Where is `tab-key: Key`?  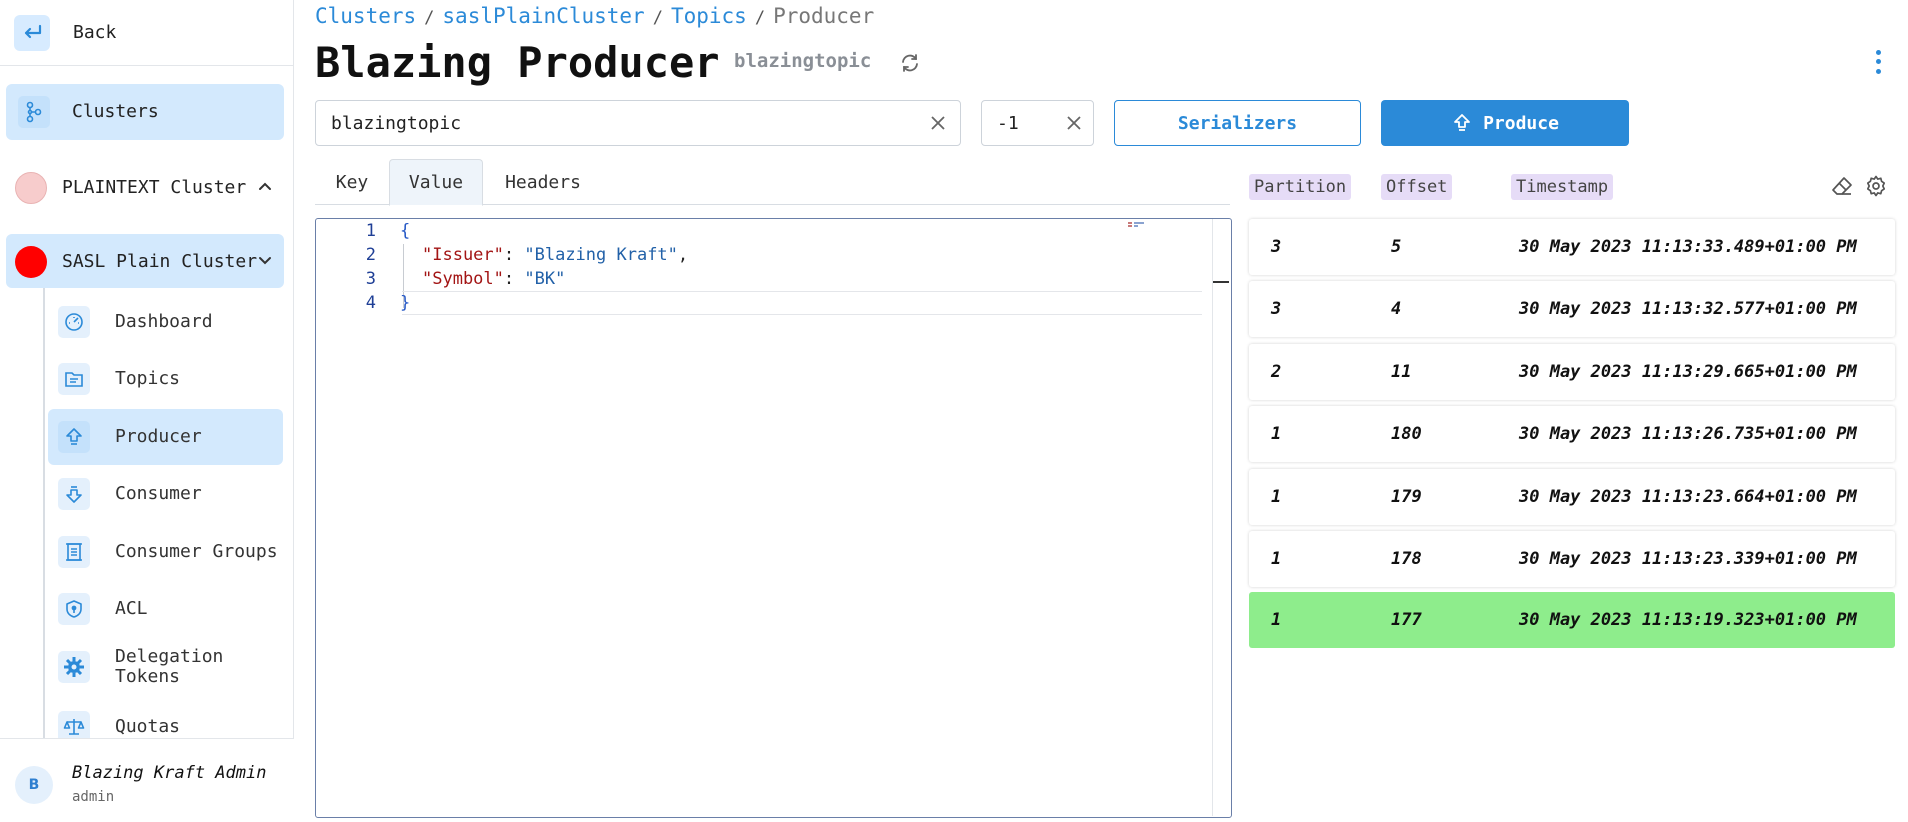
tab-key: Key is located at coordinates (352, 182).